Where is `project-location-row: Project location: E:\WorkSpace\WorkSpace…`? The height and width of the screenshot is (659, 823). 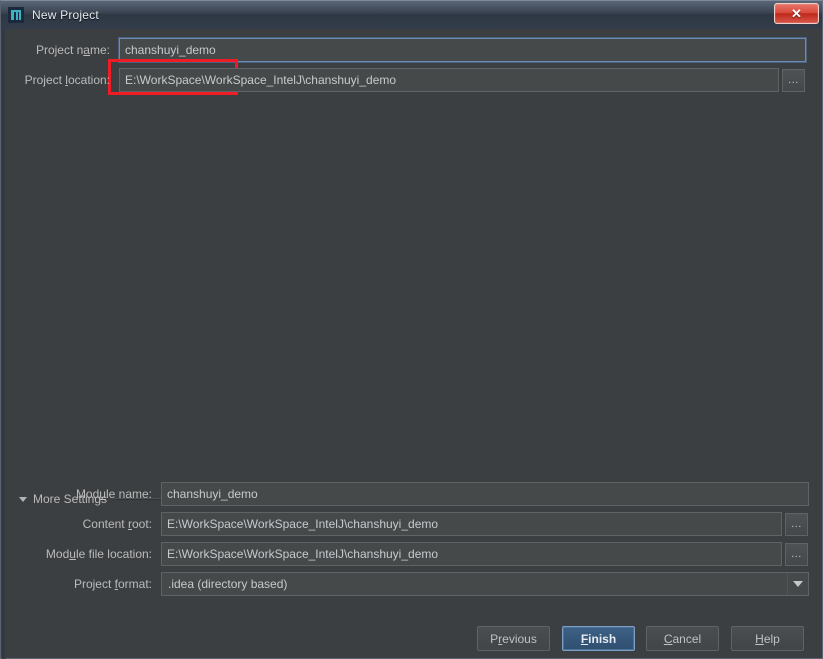
project-location-row: Project location: E:\WorkSpace\WorkSpace… is located at coordinates (413, 80).